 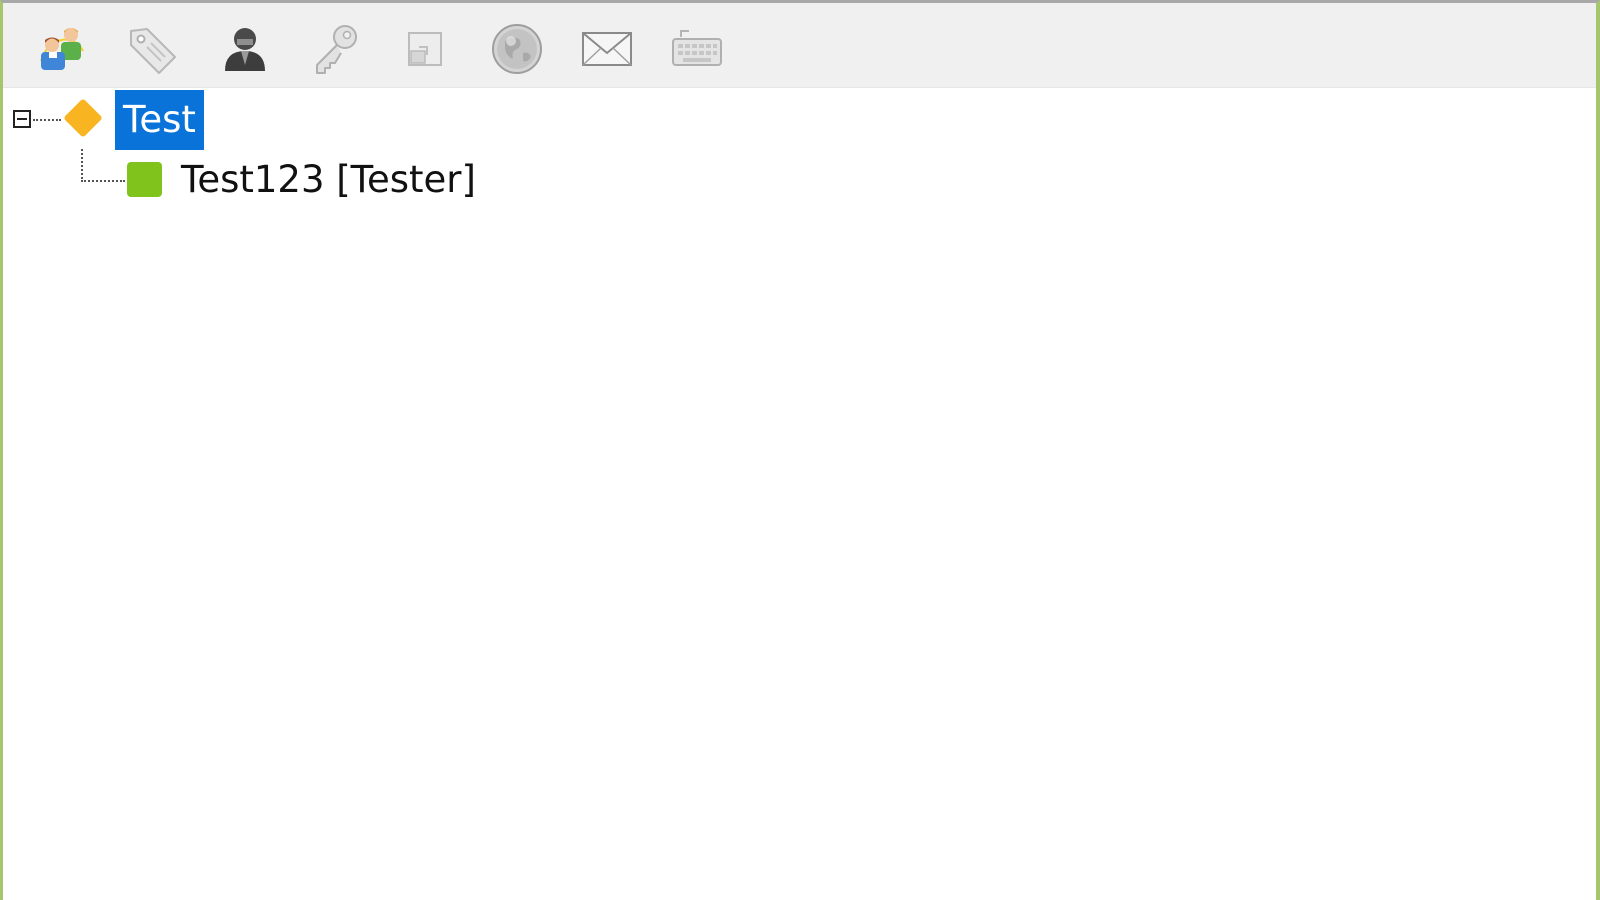 What do you see at coordinates (328, 180) in the screenshot?
I see `tree-node-child: Test123 [Tester]` at bounding box center [328, 180].